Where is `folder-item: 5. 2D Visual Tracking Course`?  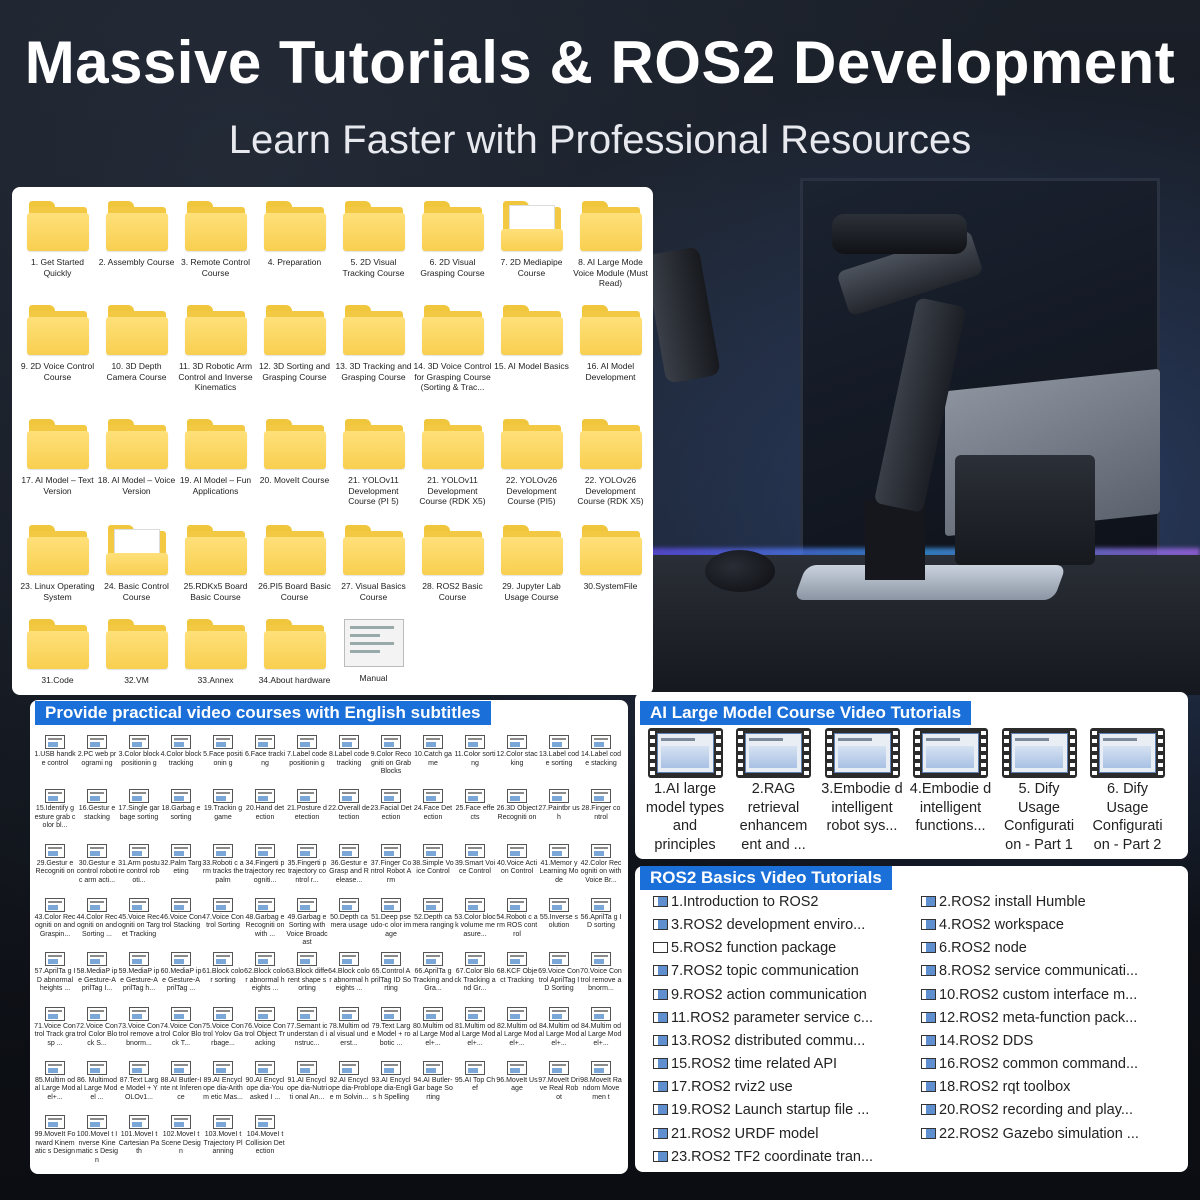
folder-item: 5. 2D Visual Tracking Course is located at coordinates (373, 251).